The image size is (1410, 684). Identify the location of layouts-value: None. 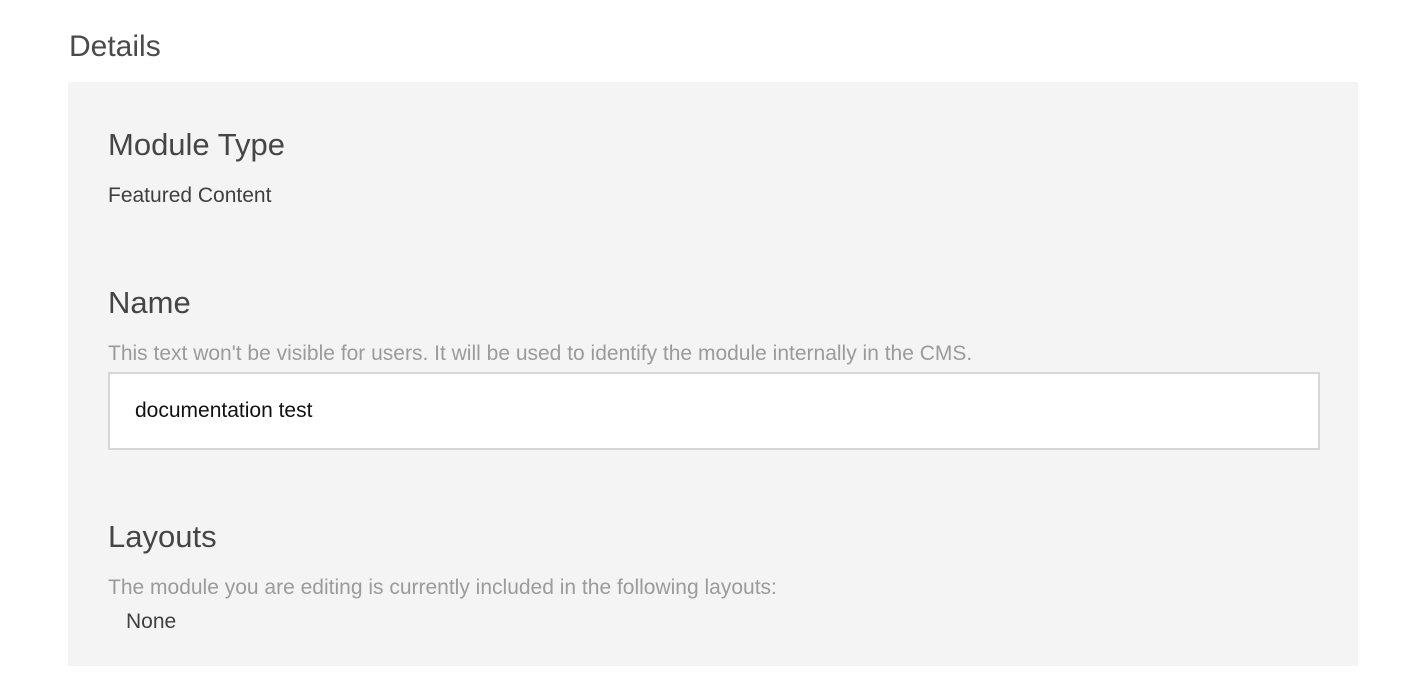
(151, 621).